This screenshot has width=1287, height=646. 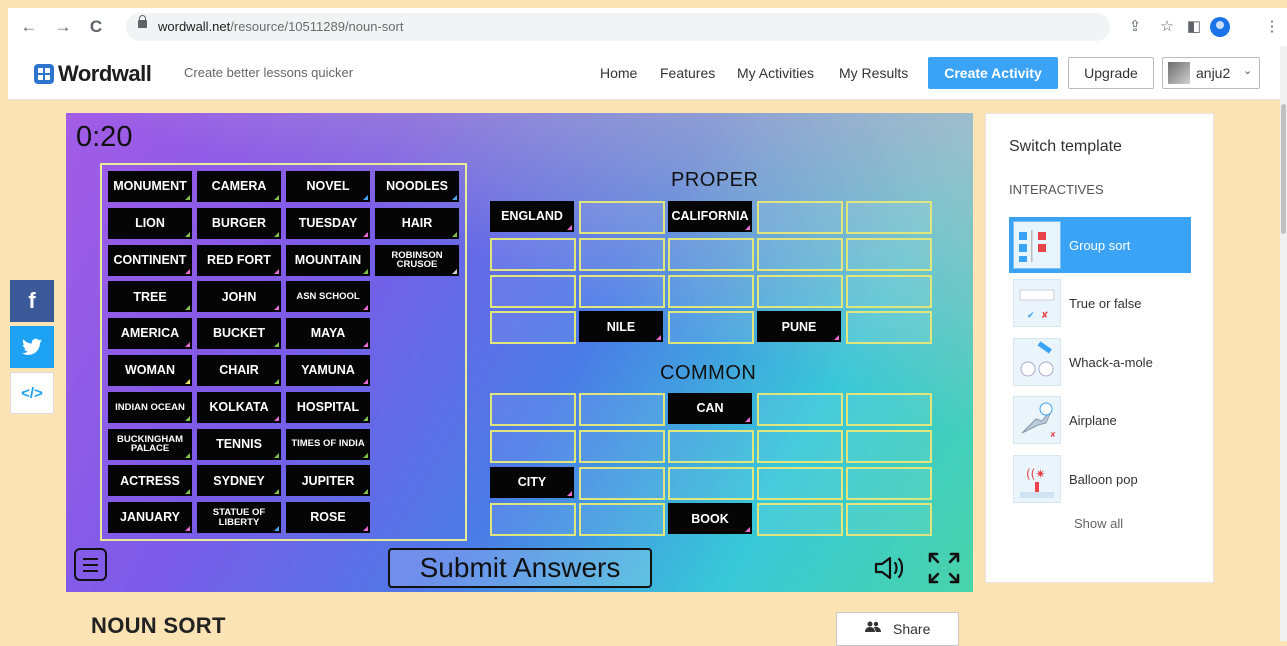 What do you see at coordinates (1100, 245) in the screenshot?
I see `template-group-sort: Group sort` at bounding box center [1100, 245].